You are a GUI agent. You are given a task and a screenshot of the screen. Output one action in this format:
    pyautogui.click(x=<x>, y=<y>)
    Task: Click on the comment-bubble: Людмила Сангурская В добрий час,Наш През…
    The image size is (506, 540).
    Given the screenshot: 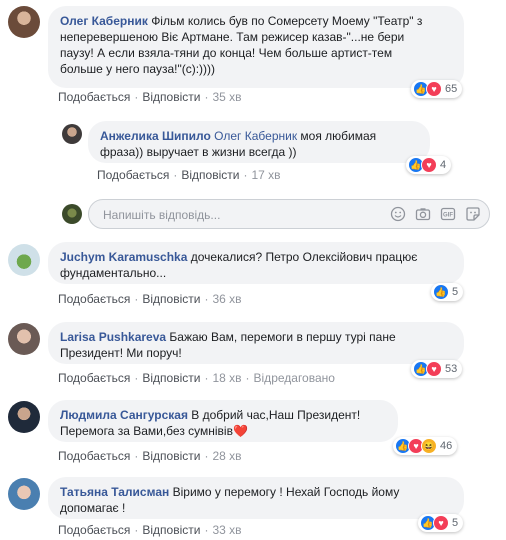 What is the action you would take?
    pyautogui.click(x=223, y=421)
    